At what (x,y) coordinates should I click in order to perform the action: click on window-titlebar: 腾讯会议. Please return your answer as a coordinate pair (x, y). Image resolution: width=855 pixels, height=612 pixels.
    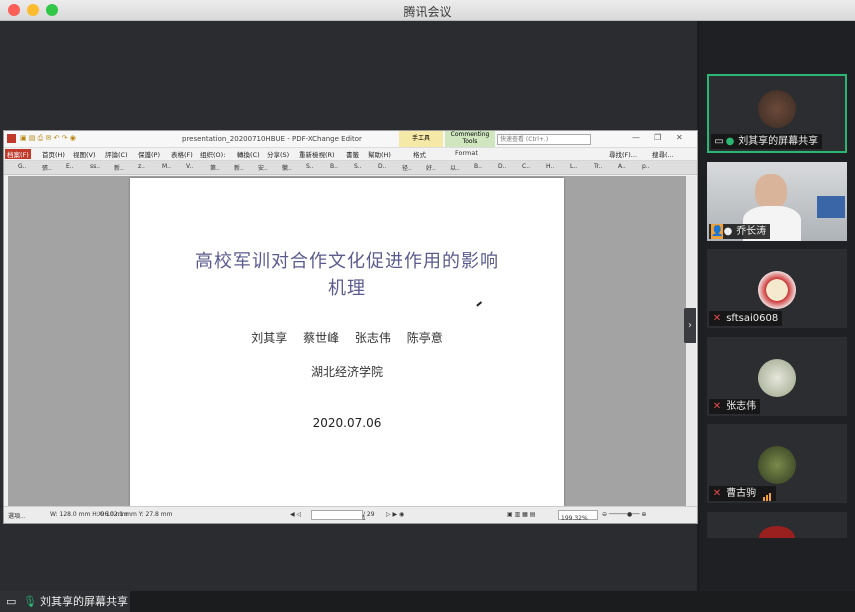
    Looking at the image, I should click on (427, 10).